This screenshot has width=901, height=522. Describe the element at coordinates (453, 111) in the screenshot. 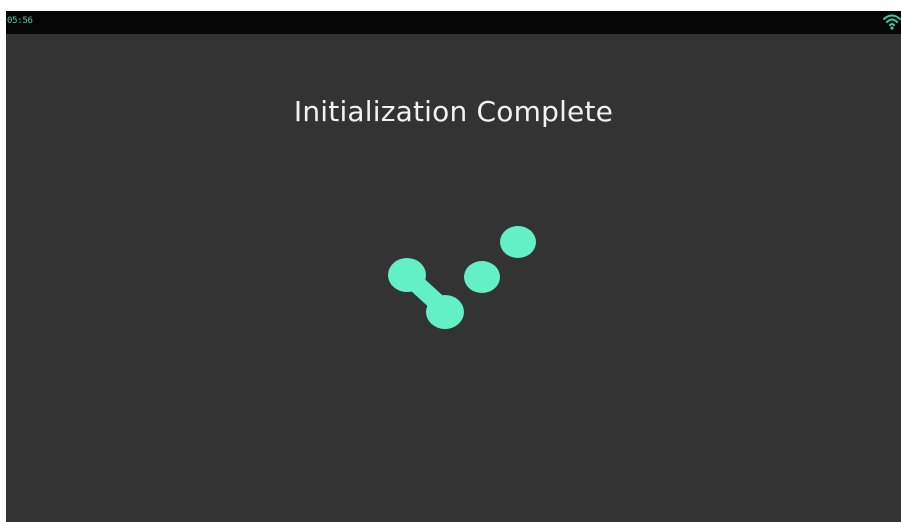

I see `page-title: Initialization Complete` at that location.